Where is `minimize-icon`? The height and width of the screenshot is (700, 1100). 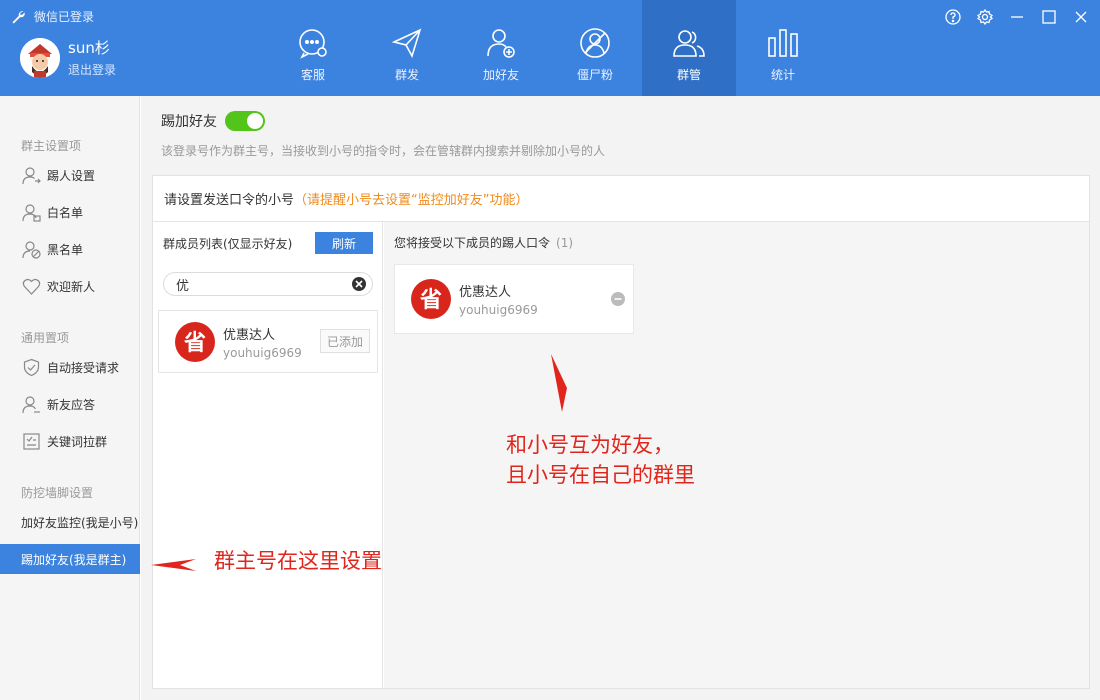
minimize-icon is located at coordinates (1017, 17).